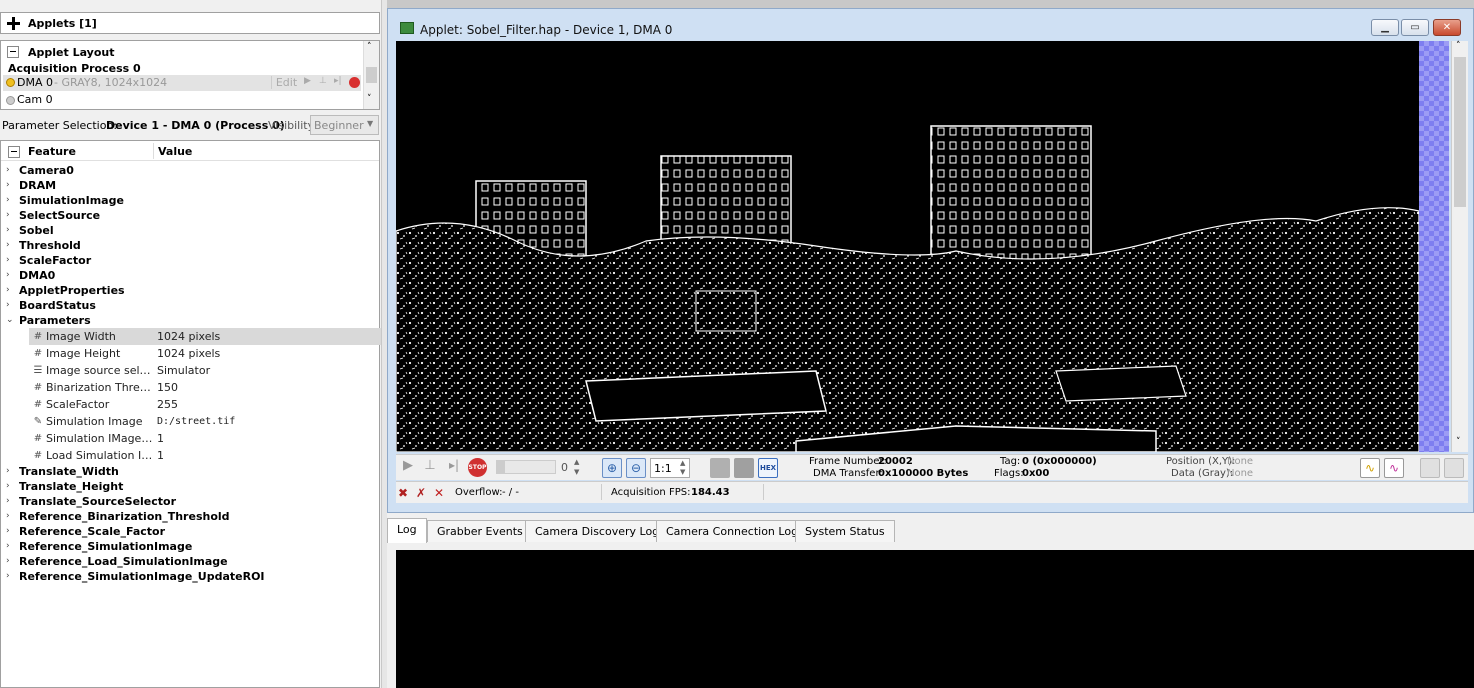 The image size is (1474, 688). What do you see at coordinates (848, 461) in the screenshot?
I see `frame-number-label: Frame Number:` at bounding box center [848, 461].